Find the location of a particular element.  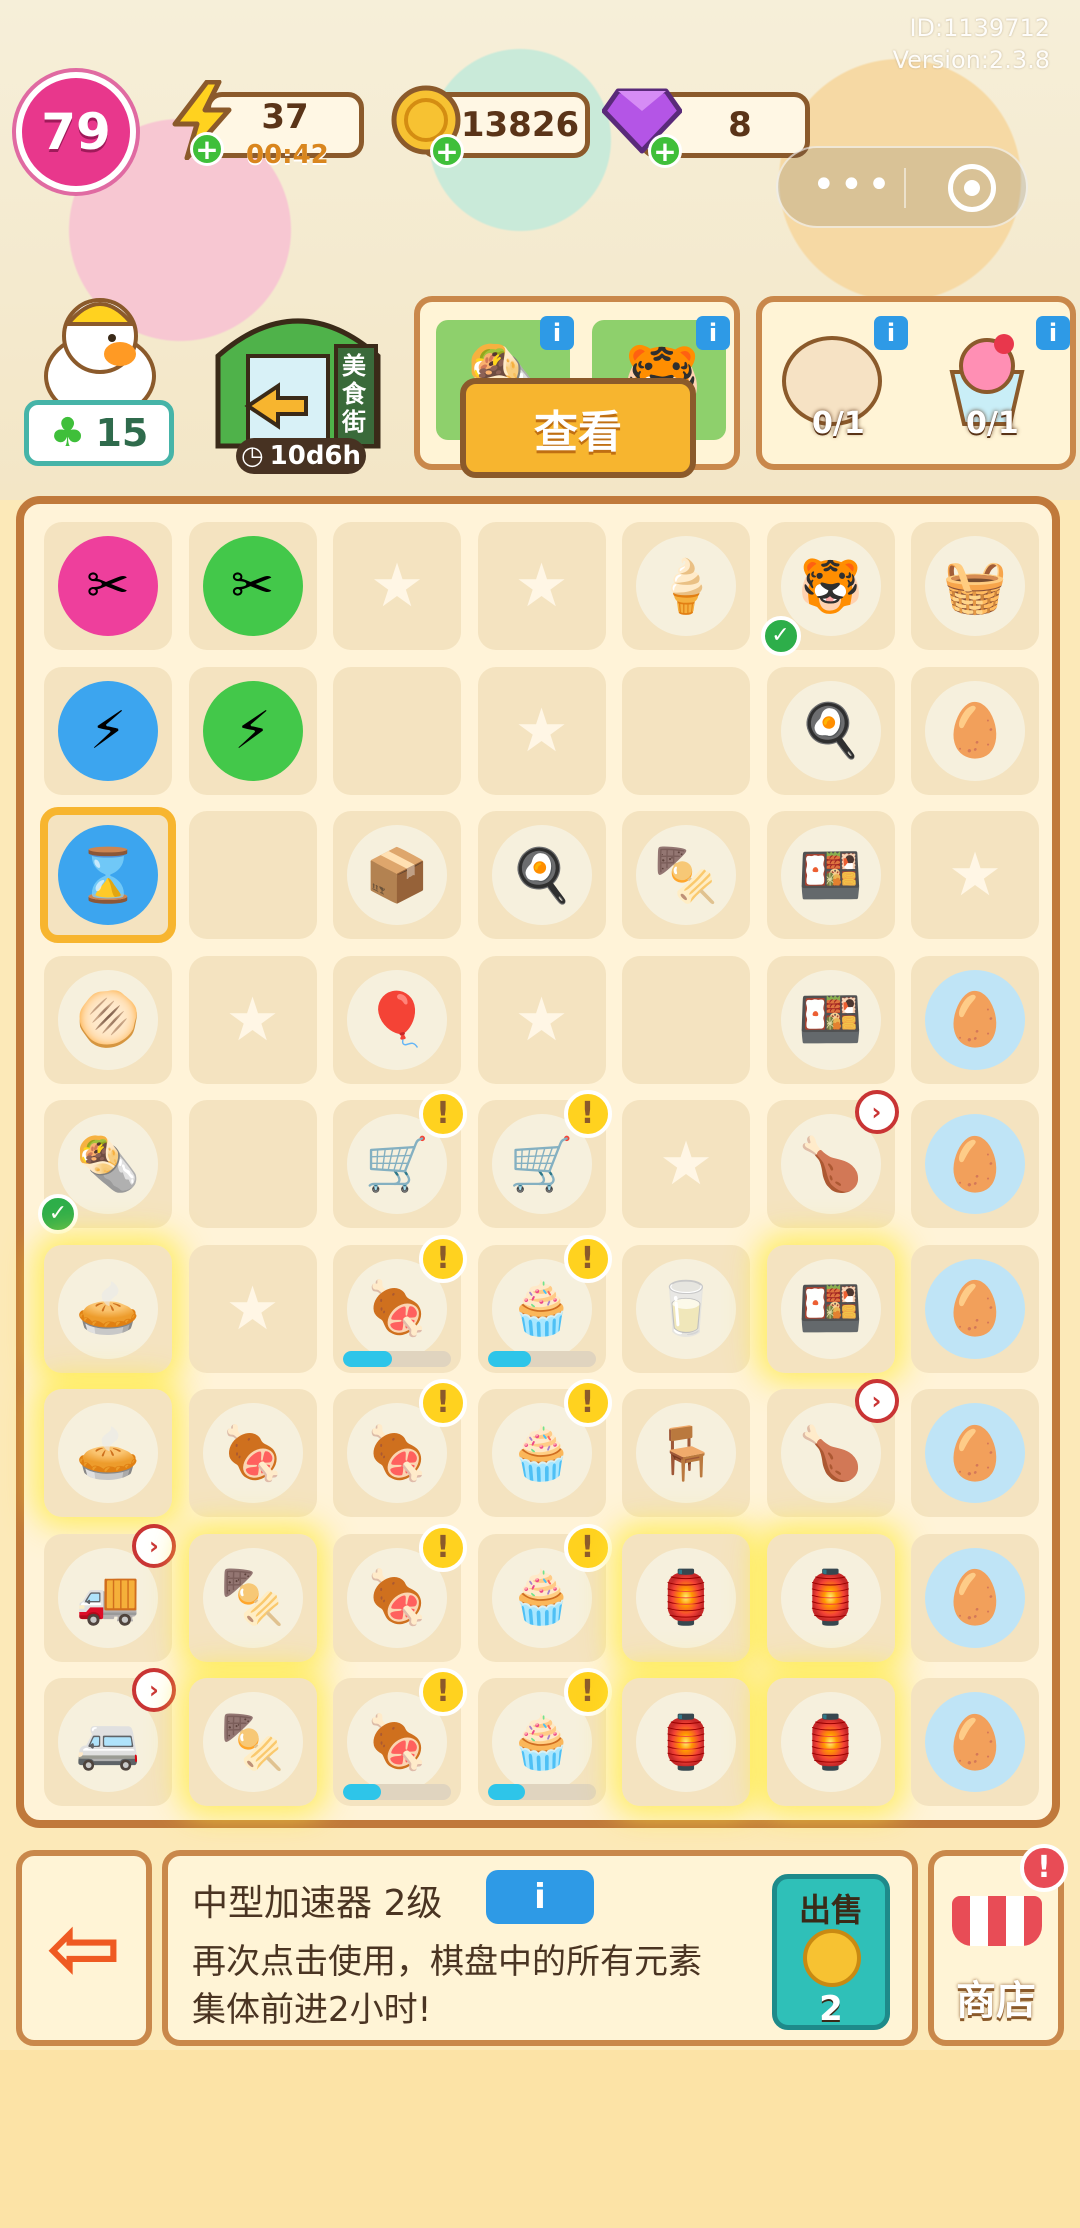

board-item-icon: 🍦 is located at coordinates (686, 586).